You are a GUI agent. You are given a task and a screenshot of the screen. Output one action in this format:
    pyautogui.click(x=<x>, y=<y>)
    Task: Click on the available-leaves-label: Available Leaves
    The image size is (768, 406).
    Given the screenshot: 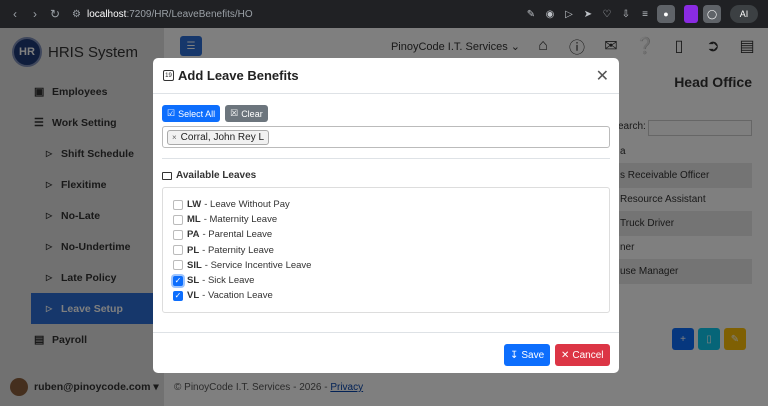 What is the action you would take?
    pyautogui.click(x=216, y=175)
    